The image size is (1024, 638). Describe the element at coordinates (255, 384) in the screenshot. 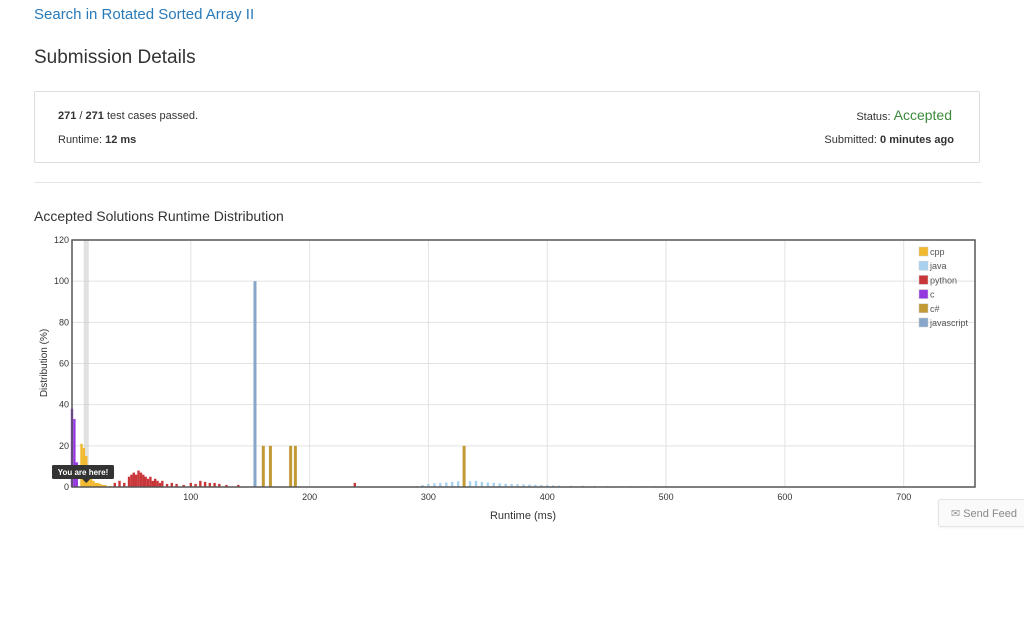

I see `bar-javascript` at that location.